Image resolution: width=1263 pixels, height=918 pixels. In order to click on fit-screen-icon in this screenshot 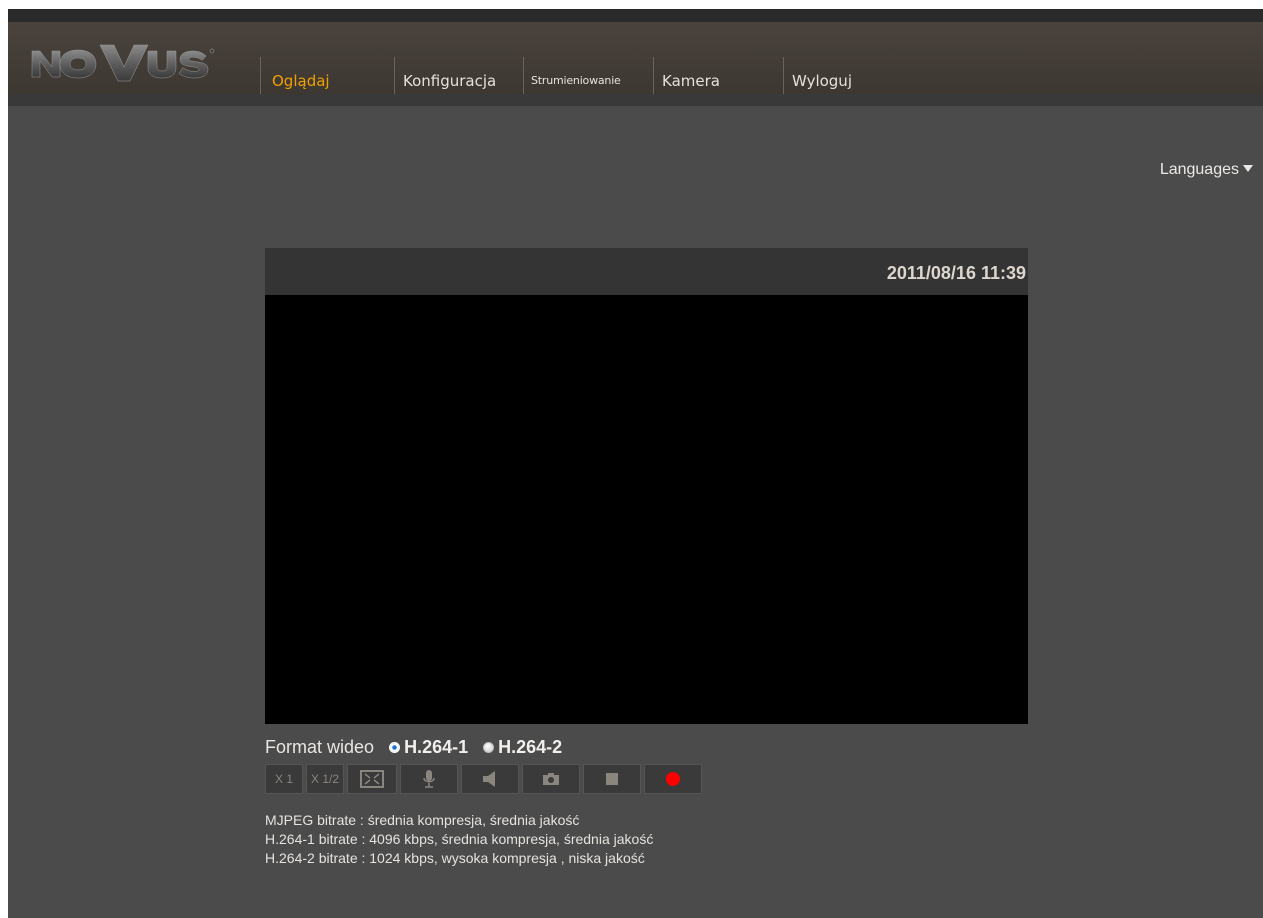, I will do `click(372, 779)`.